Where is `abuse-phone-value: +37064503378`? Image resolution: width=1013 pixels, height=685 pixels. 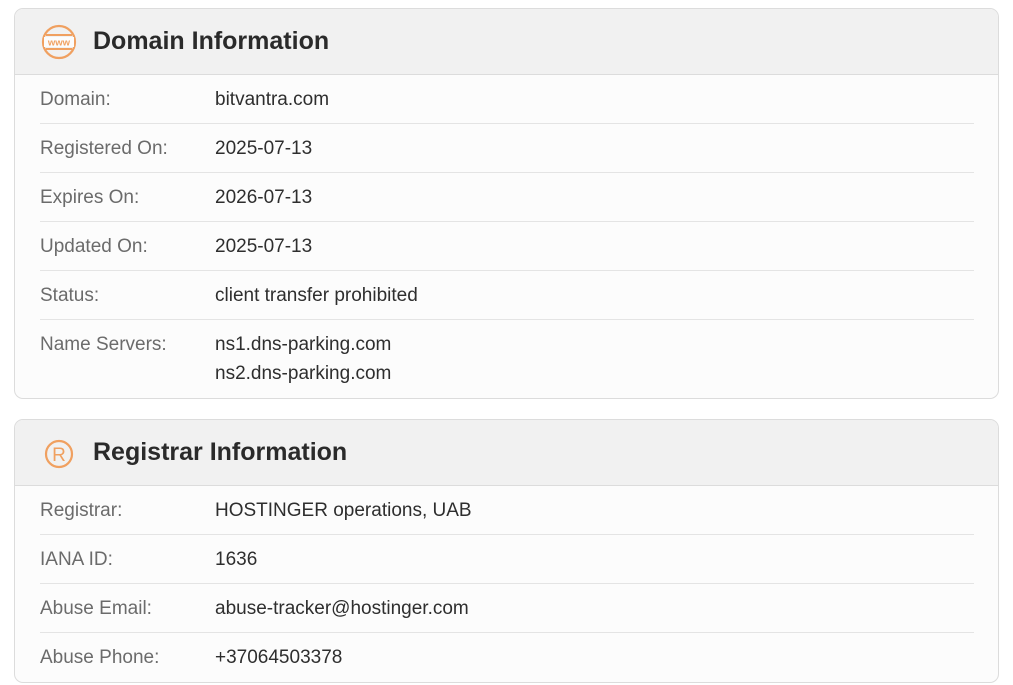
abuse-phone-value: +37064503378 is located at coordinates (278, 657).